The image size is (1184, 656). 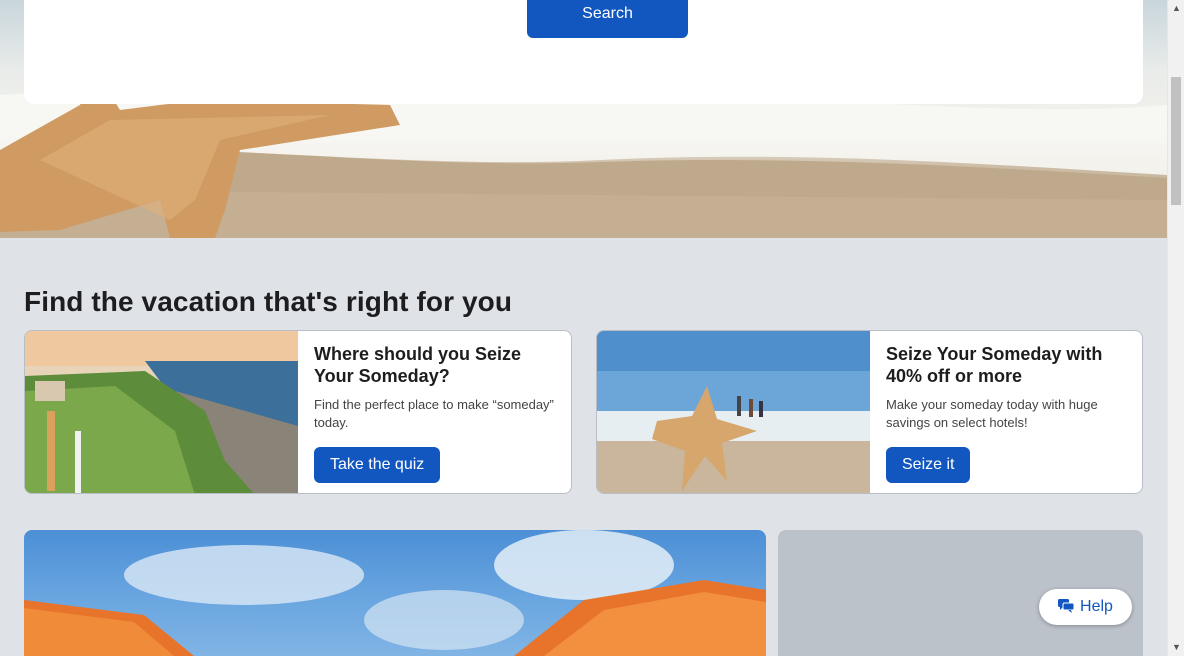 What do you see at coordinates (395, 593) in the screenshot?
I see `umbrella-promo-image` at bounding box center [395, 593].